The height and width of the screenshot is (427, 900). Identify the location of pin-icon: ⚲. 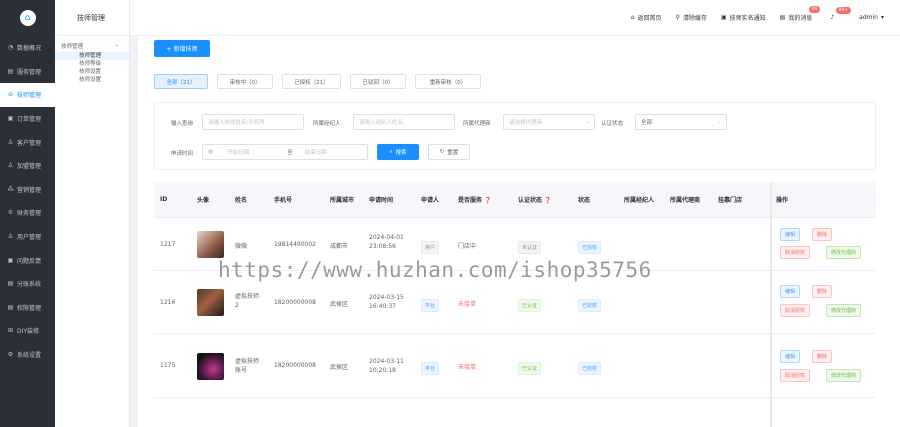
(677, 17).